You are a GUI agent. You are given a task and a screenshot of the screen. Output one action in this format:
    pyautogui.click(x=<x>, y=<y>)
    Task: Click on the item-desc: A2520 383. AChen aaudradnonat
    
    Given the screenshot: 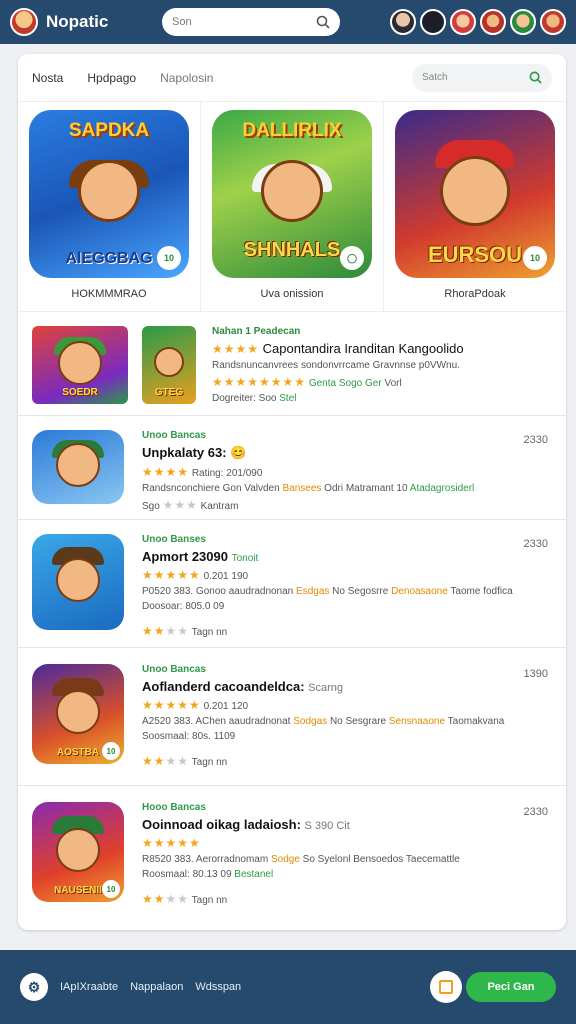 What is the action you would take?
    pyautogui.click(x=216, y=721)
    